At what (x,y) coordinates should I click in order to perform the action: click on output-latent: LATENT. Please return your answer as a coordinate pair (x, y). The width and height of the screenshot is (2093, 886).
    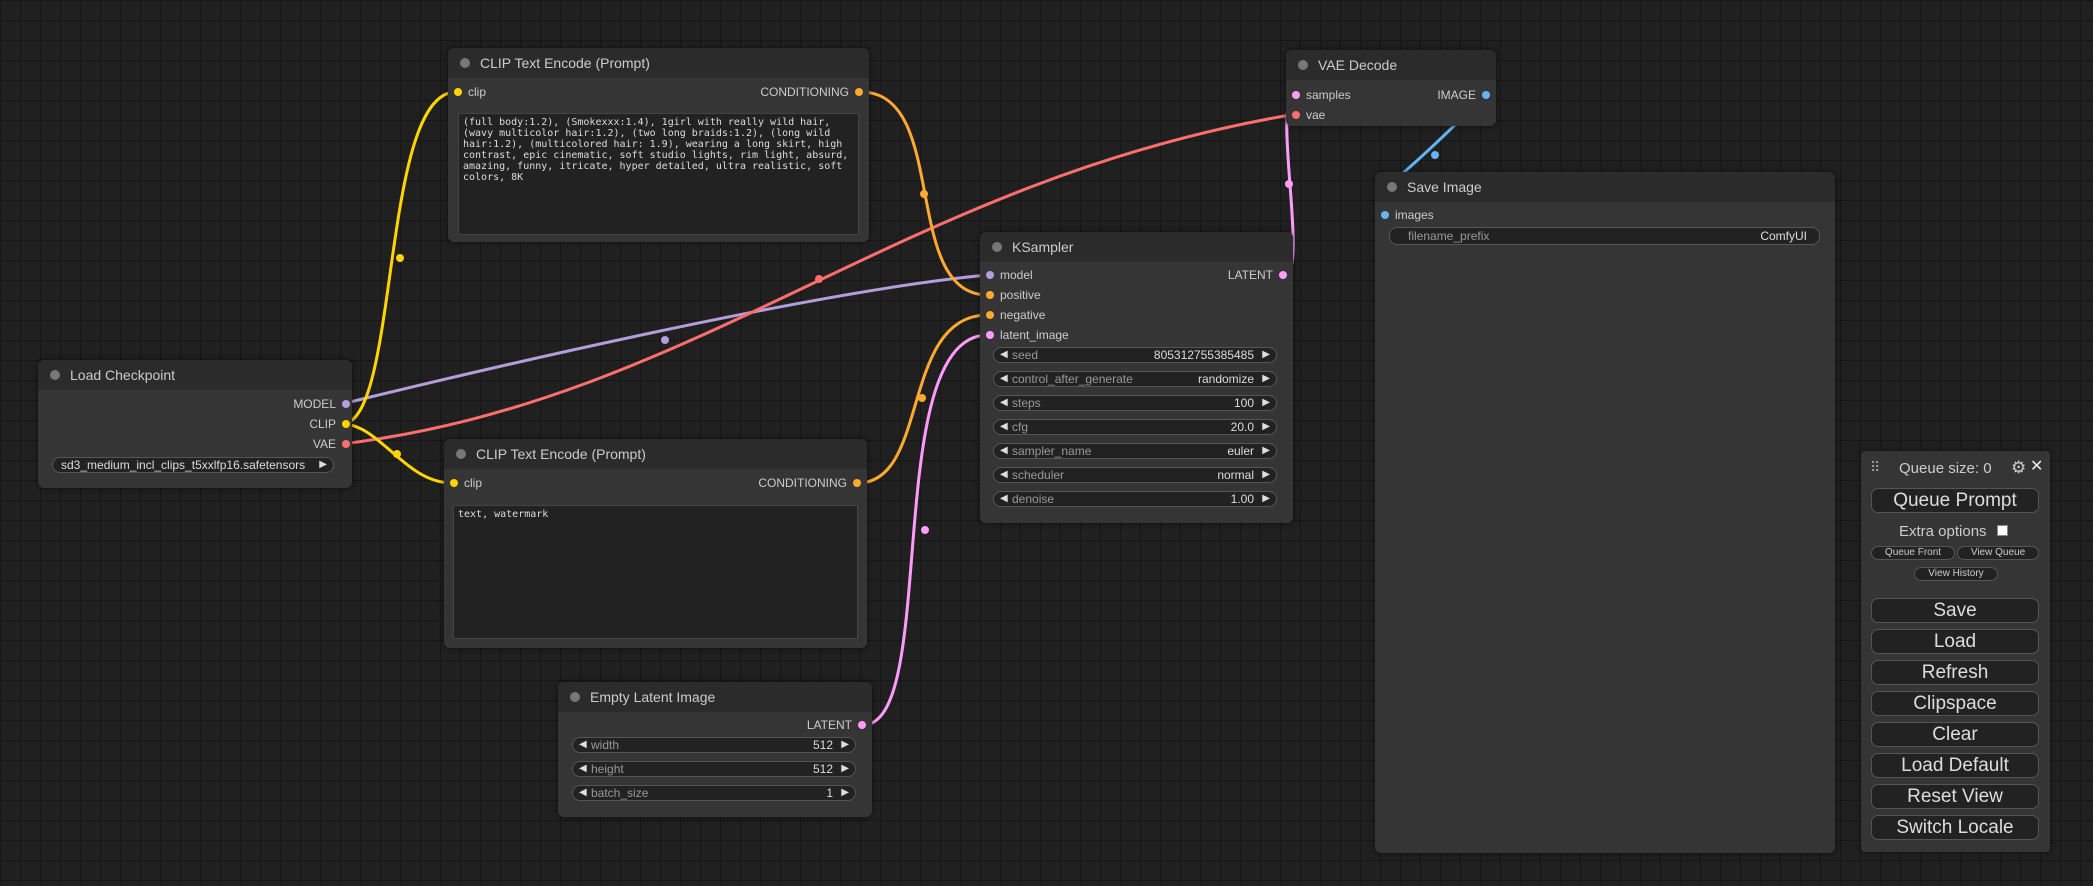
    Looking at the image, I should click on (837, 725).